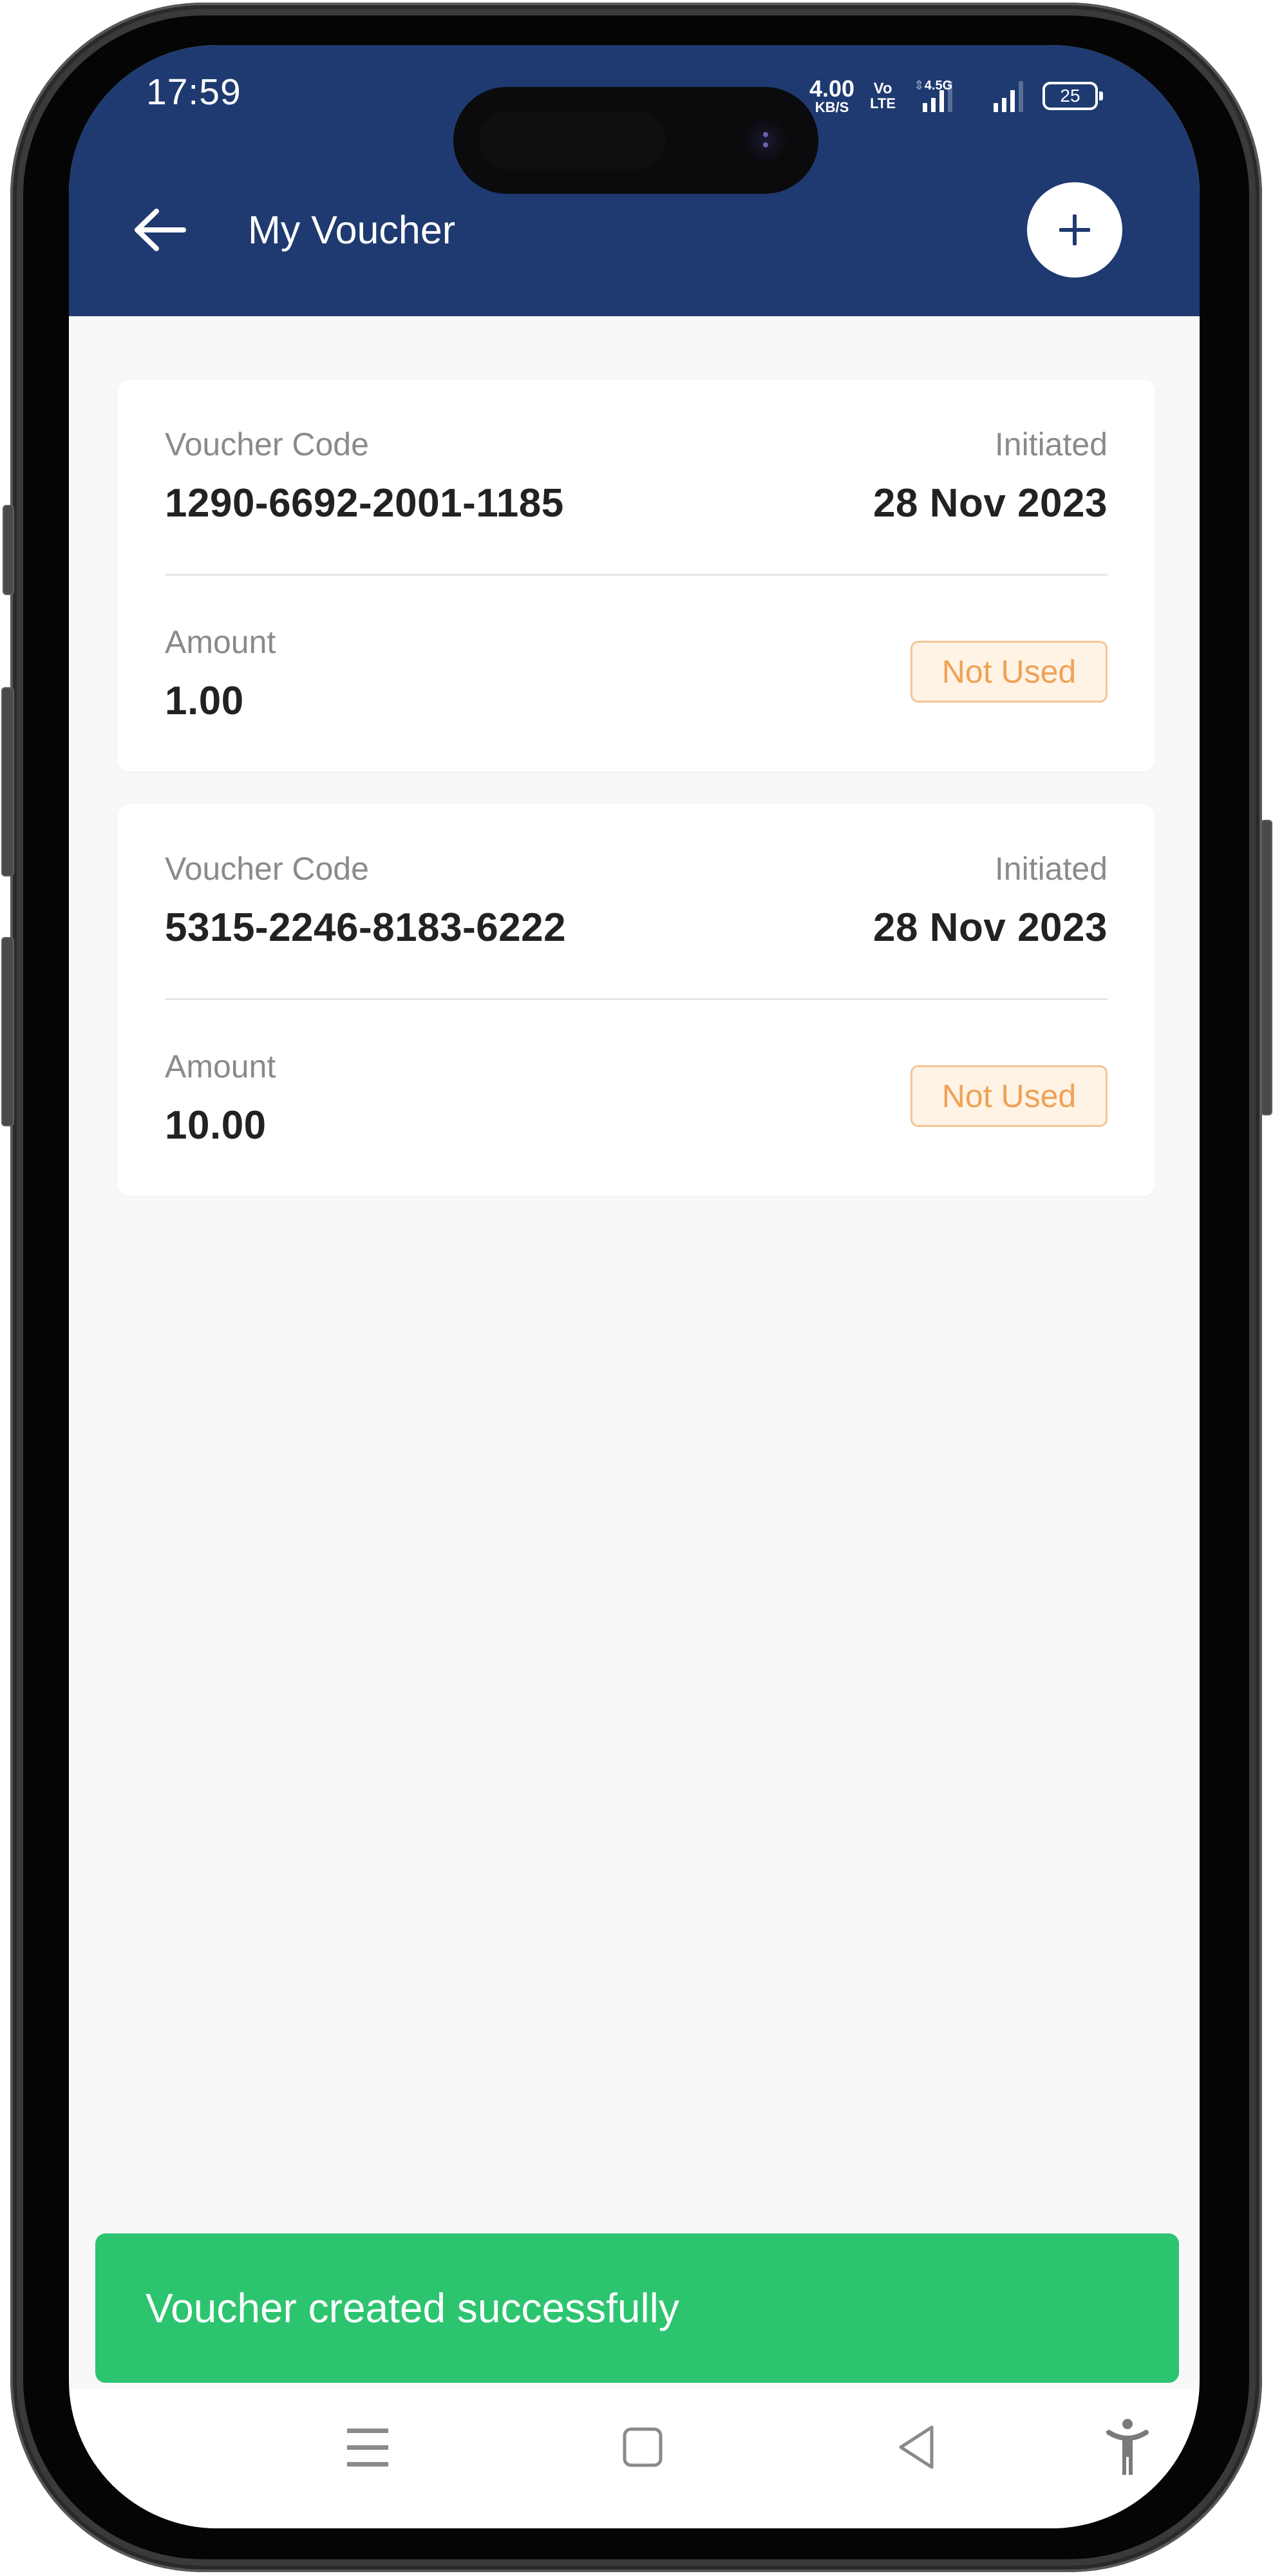 Image resolution: width=1273 pixels, height=2576 pixels. I want to click on battery-icon: 25, so click(1072, 96).